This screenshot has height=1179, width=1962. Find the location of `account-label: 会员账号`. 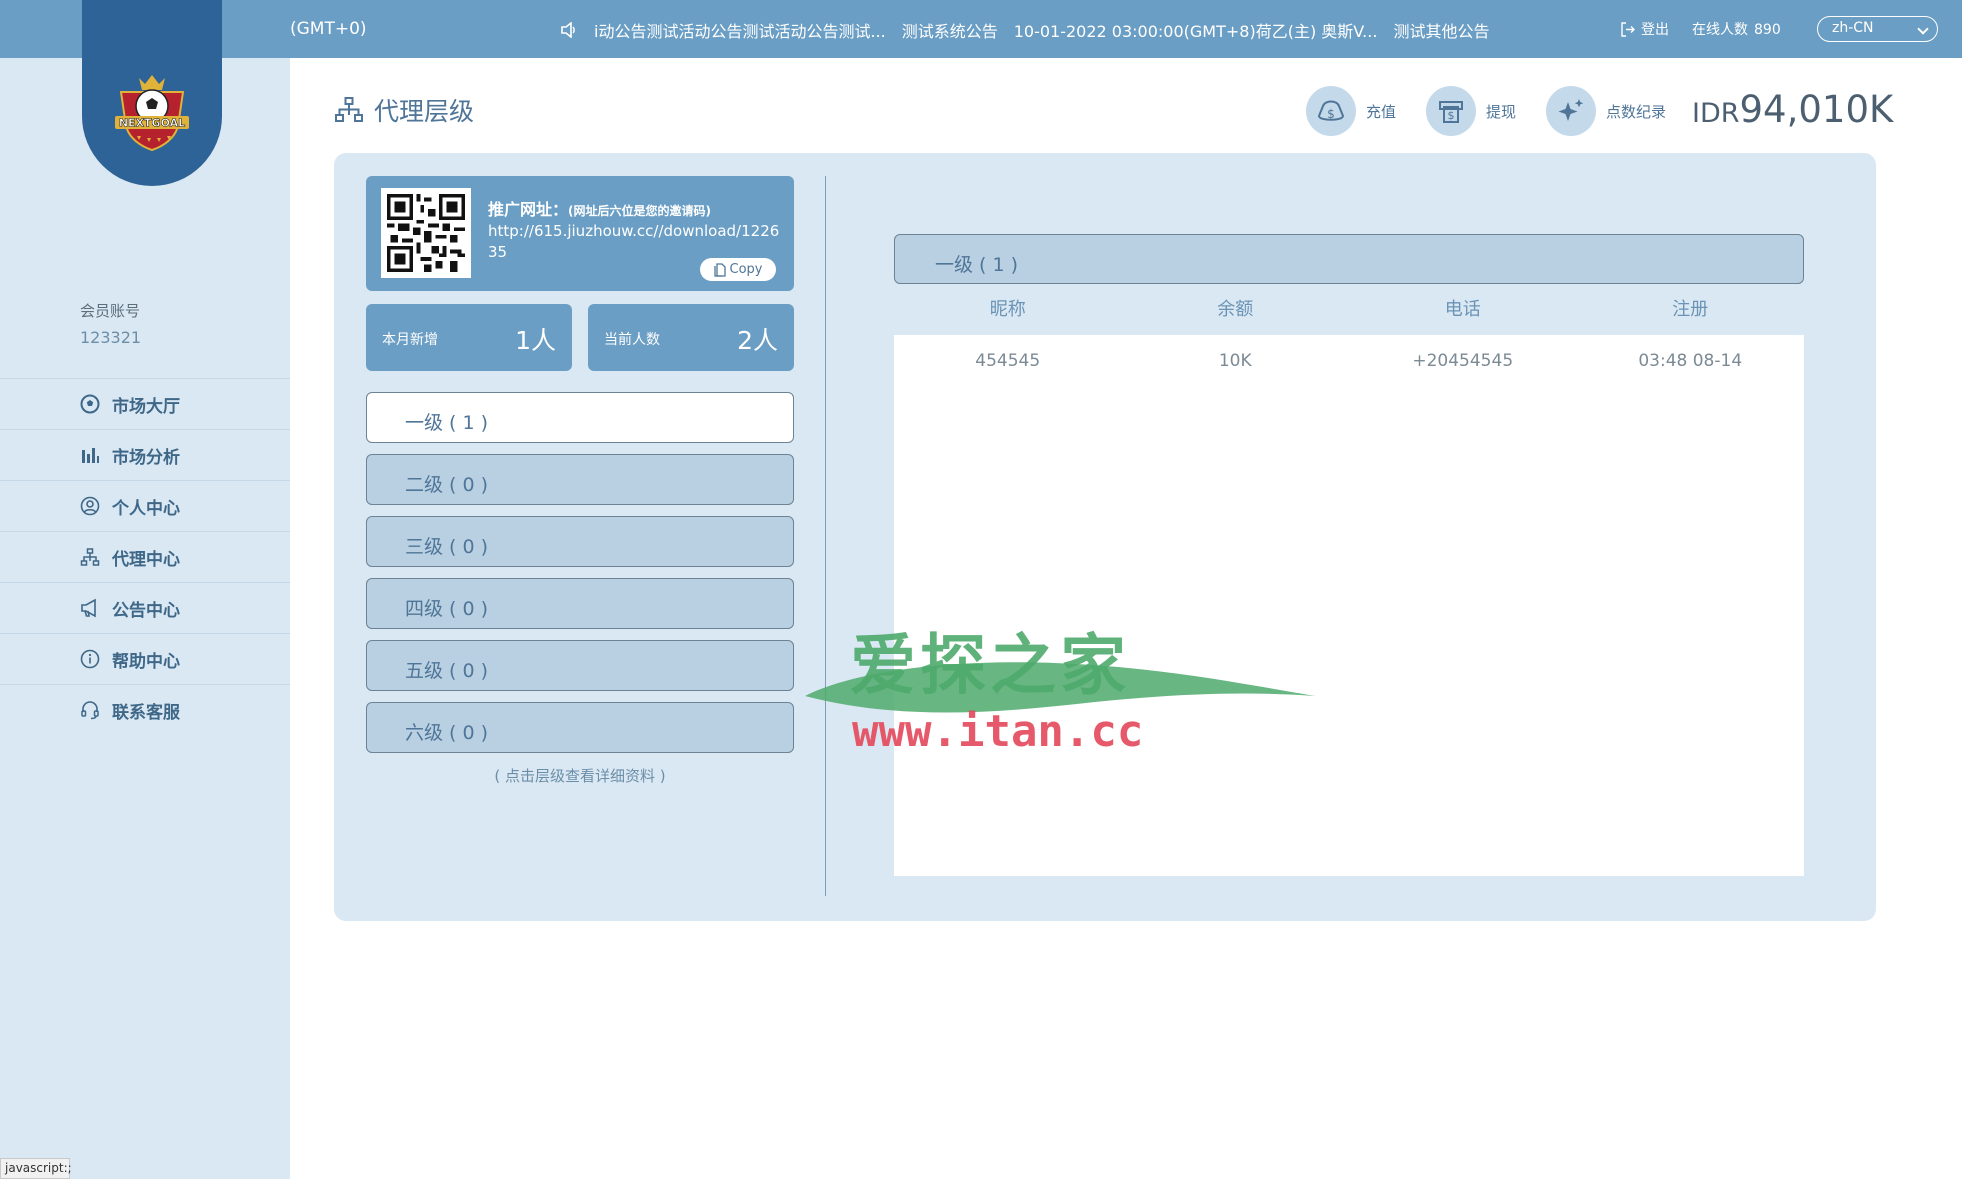

account-label: 会员账号 is located at coordinates (110, 311).